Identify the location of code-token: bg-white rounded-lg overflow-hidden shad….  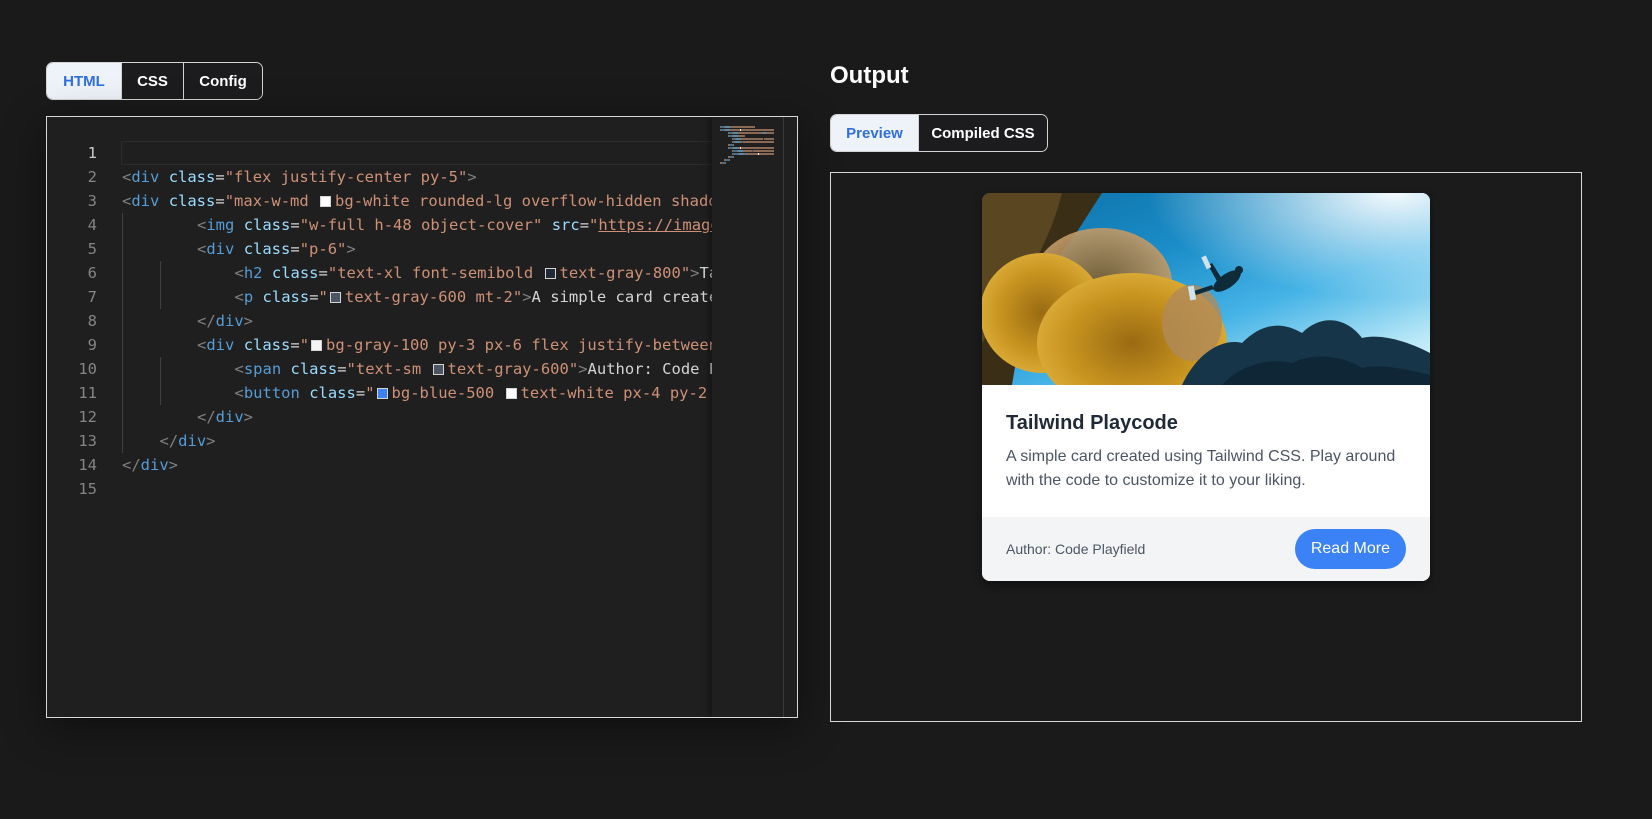
(523, 201).